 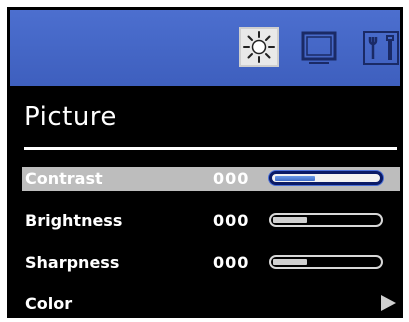 What do you see at coordinates (74, 220) in the screenshot?
I see `menu-item-label: Brightness` at bounding box center [74, 220].